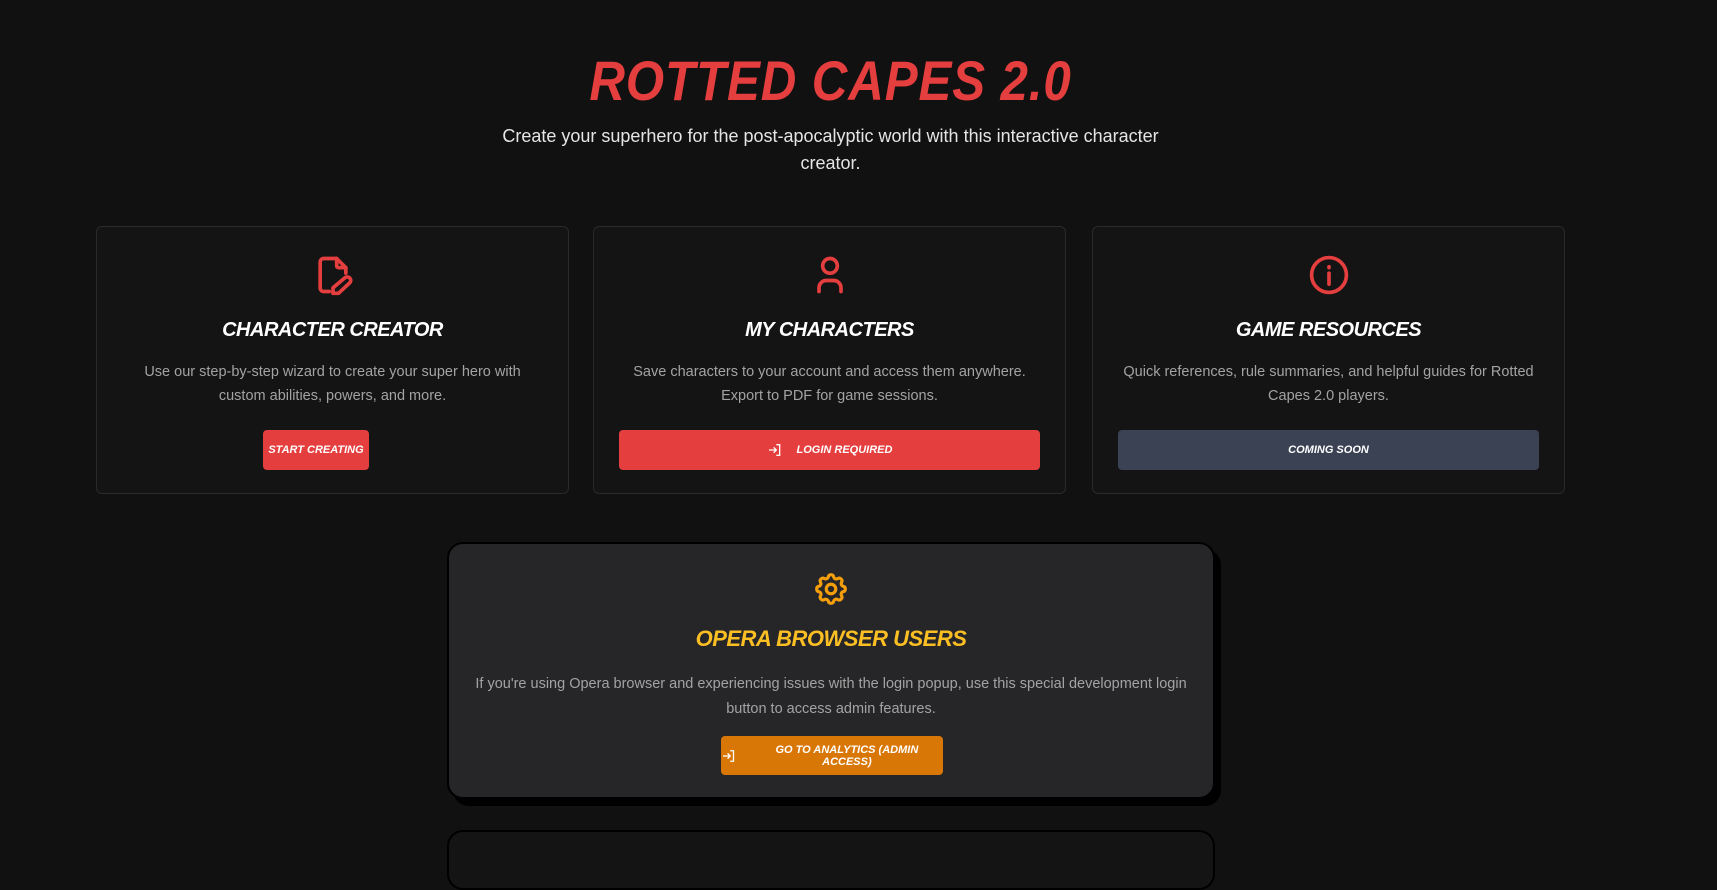 The width and height of the screenshot is (1717, 890). What do you see at coordinates (829, 275) in the screenshot?
I see `user-icon` at bounding box center [829, 275].